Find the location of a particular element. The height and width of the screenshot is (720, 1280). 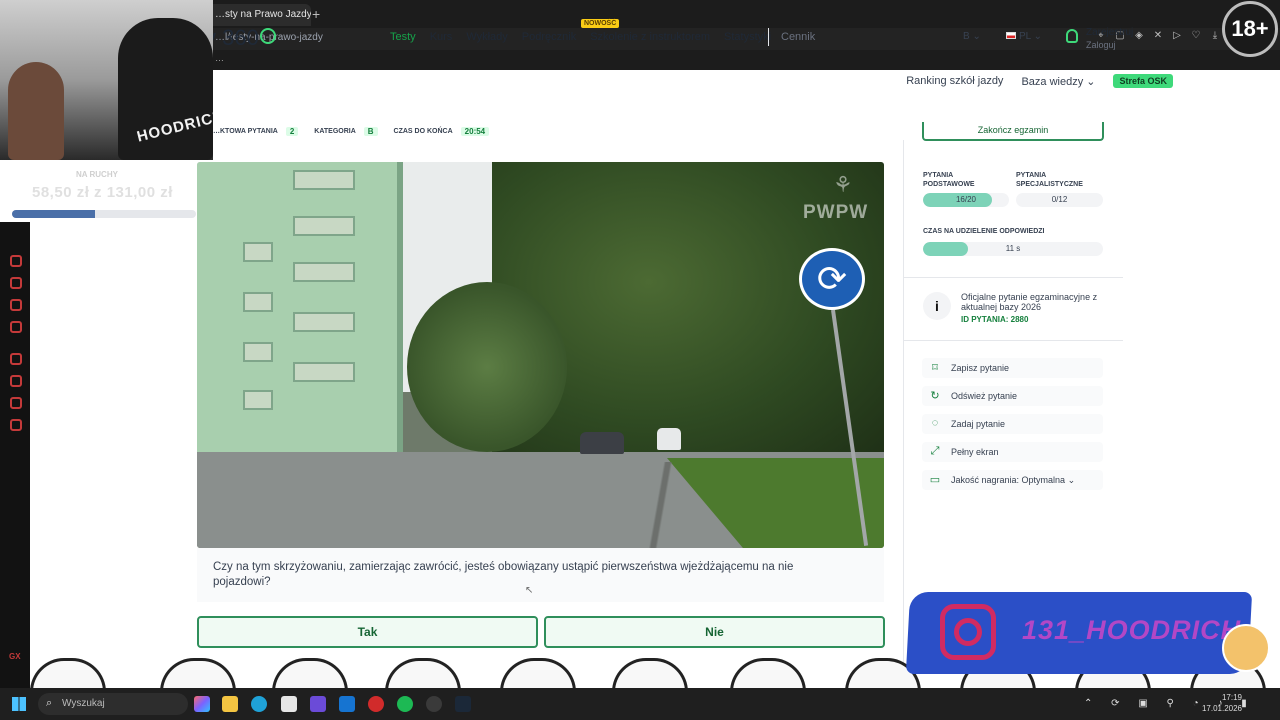

taskbar-time: 17:19 is located at coordinates (1231, 697).